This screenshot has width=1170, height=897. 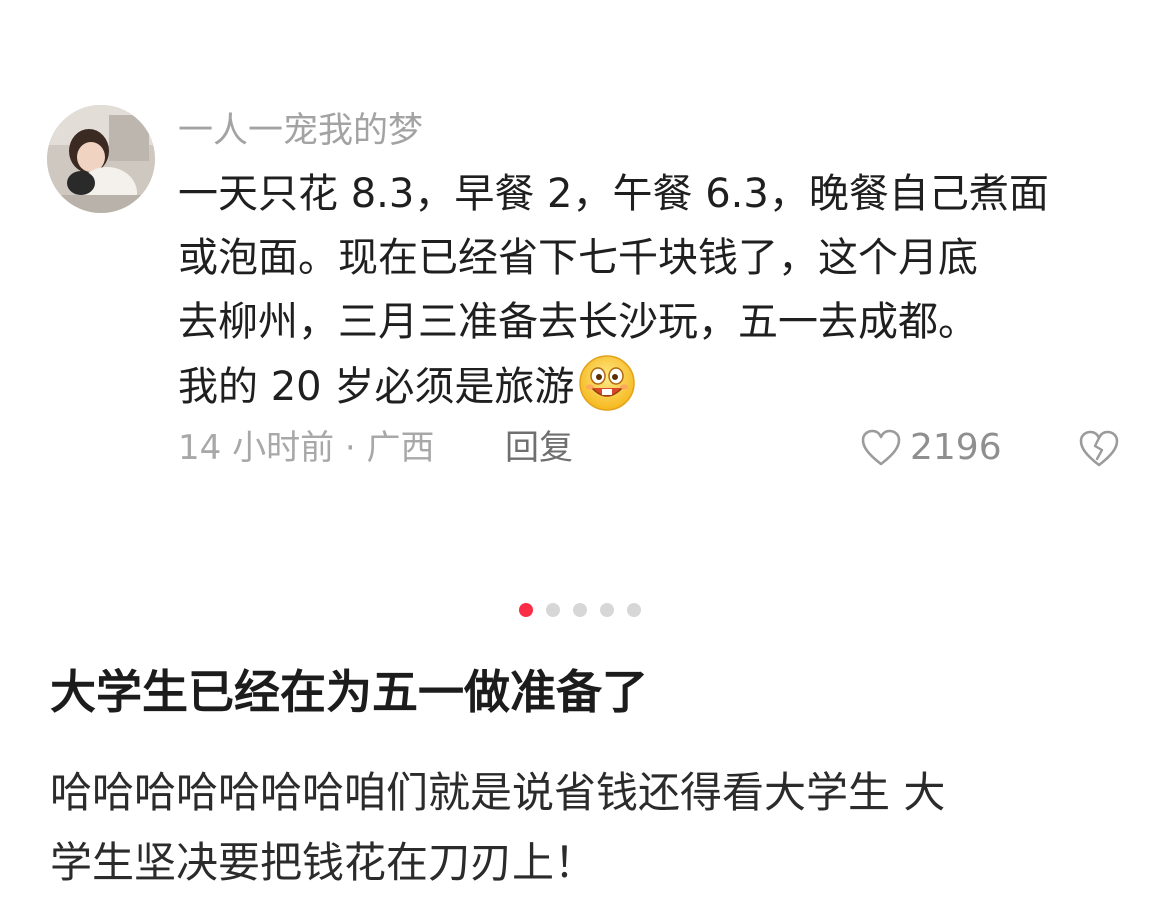 What do you see at coordinates (539, 448) in the screenshot?
I see `reply-button: 回复` at bounding box center [539, 448].